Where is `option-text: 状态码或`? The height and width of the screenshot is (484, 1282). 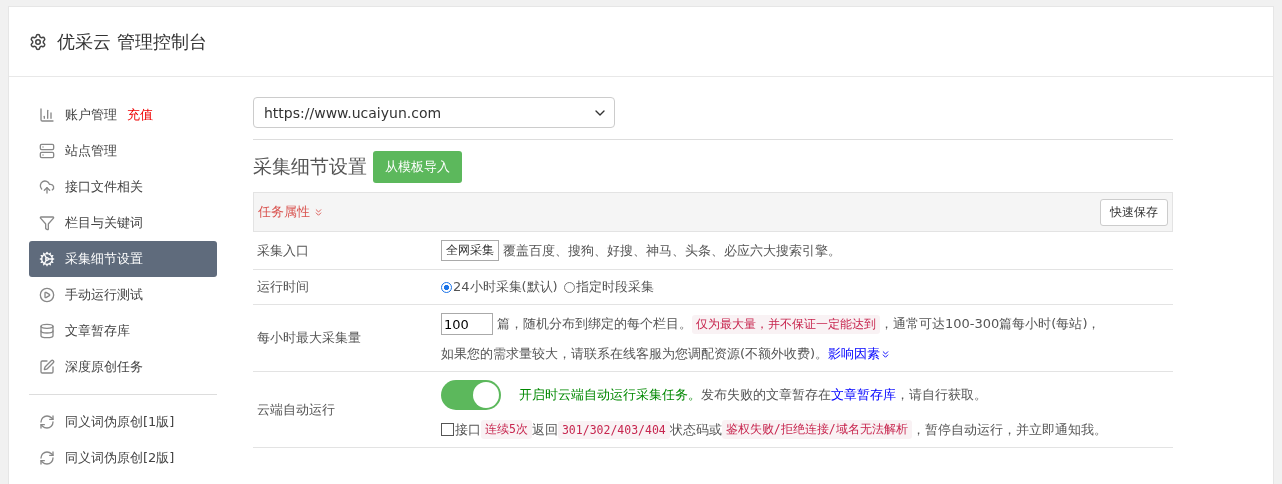 option-text: 状态码或 is located at coordinates (695, 429).